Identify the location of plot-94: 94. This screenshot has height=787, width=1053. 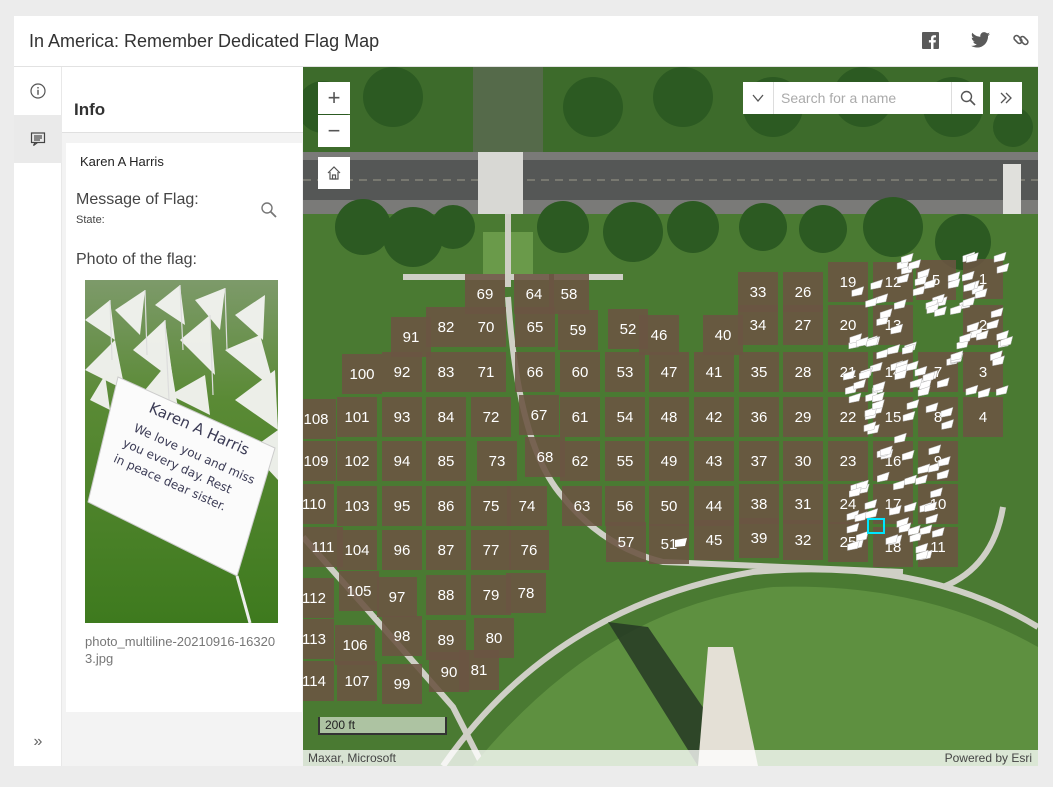
(402, 461).